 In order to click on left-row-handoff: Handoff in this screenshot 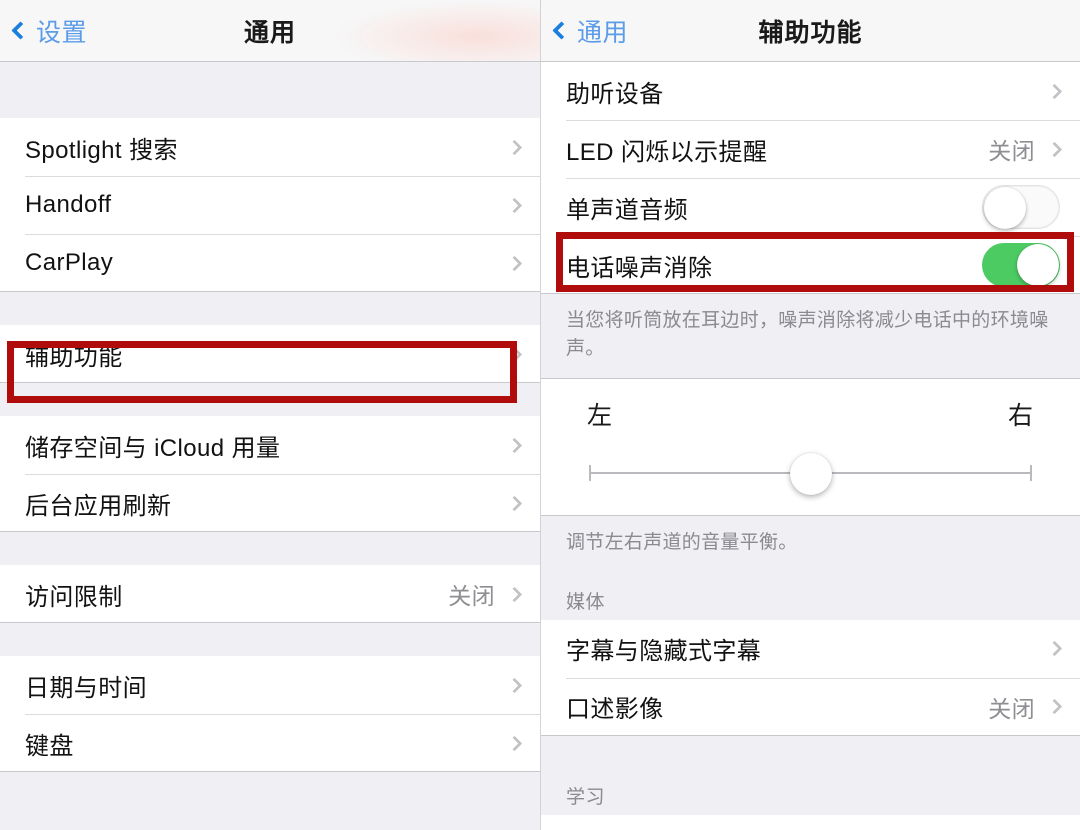, I will do `click(270, 205)`.